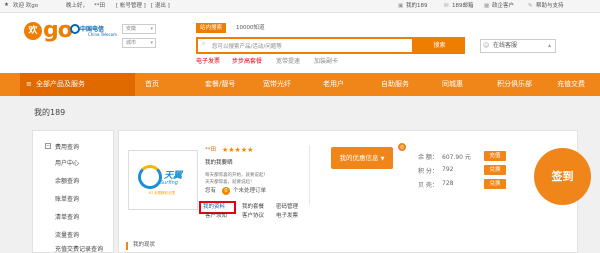 Image resolution: width=600 pixels, height=253 pixels. I want to click on beans-redeem-button: 兑换, so click(495, 184).